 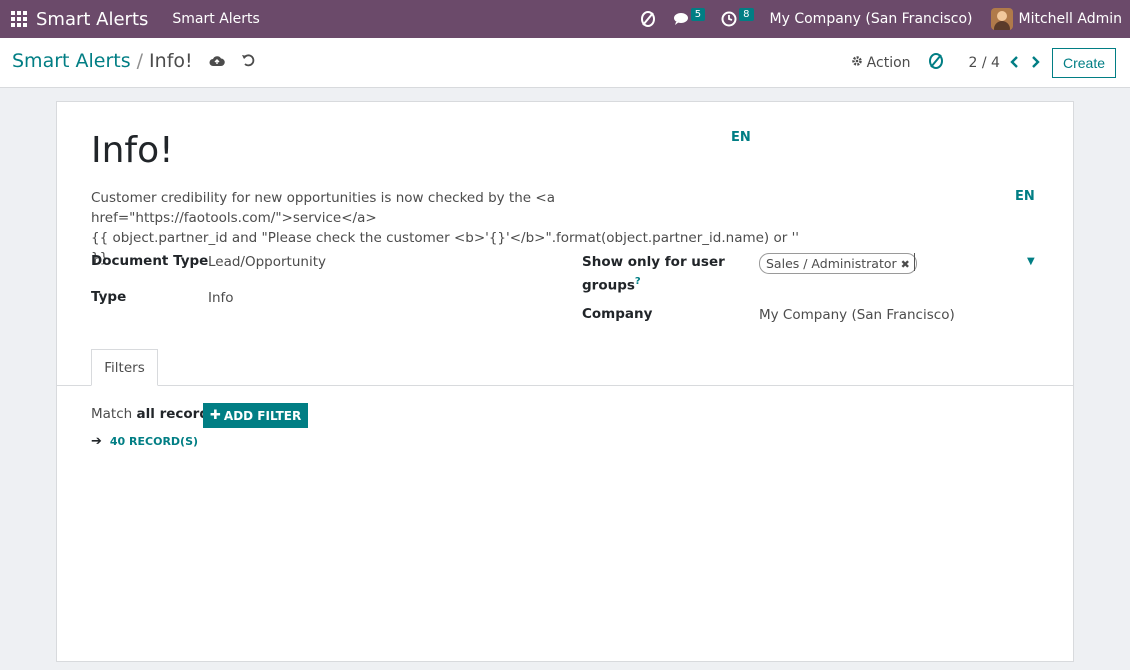 What do you see at coordinates (565, 385) in the screenshot?
I see `tabs-divider` at bounding box center [565, 385].